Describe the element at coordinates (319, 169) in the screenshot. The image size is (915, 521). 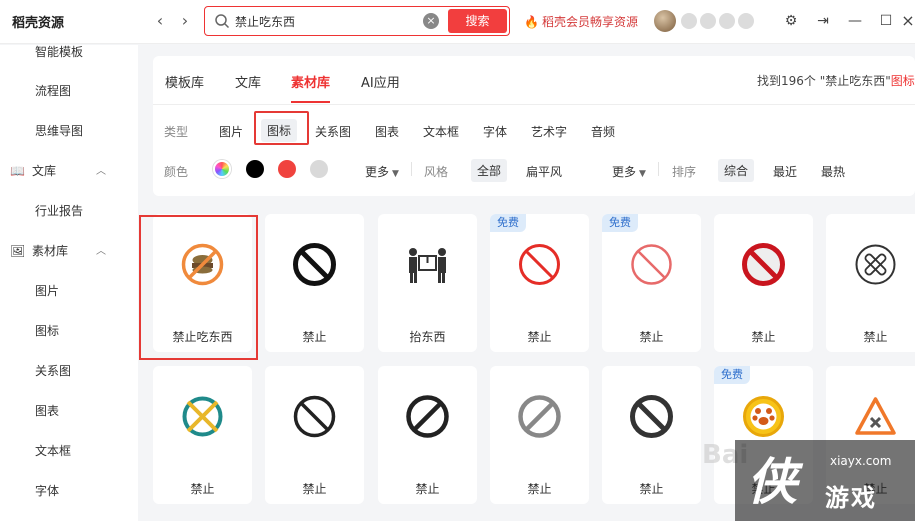
I see `color-swatch-gray` at that location.